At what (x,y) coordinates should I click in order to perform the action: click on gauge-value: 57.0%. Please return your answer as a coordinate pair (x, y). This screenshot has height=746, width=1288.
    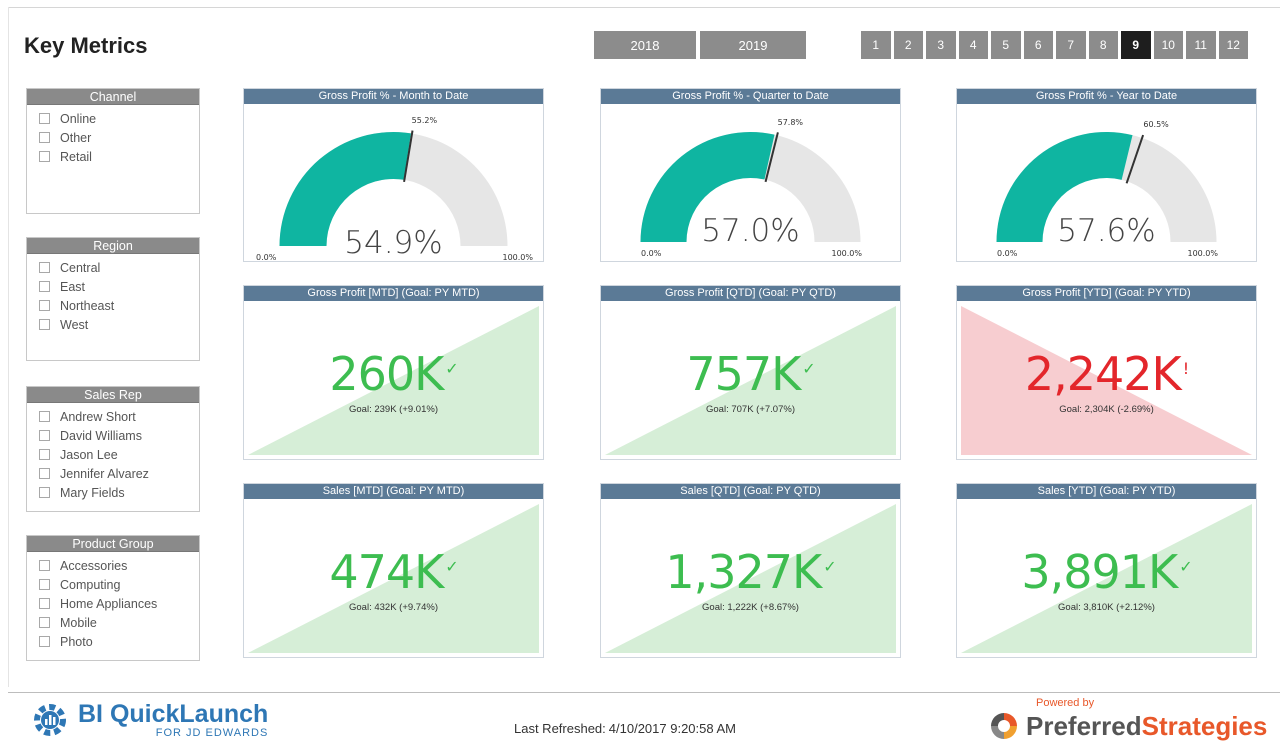
    Looking at the image, I should click on (750, 231).